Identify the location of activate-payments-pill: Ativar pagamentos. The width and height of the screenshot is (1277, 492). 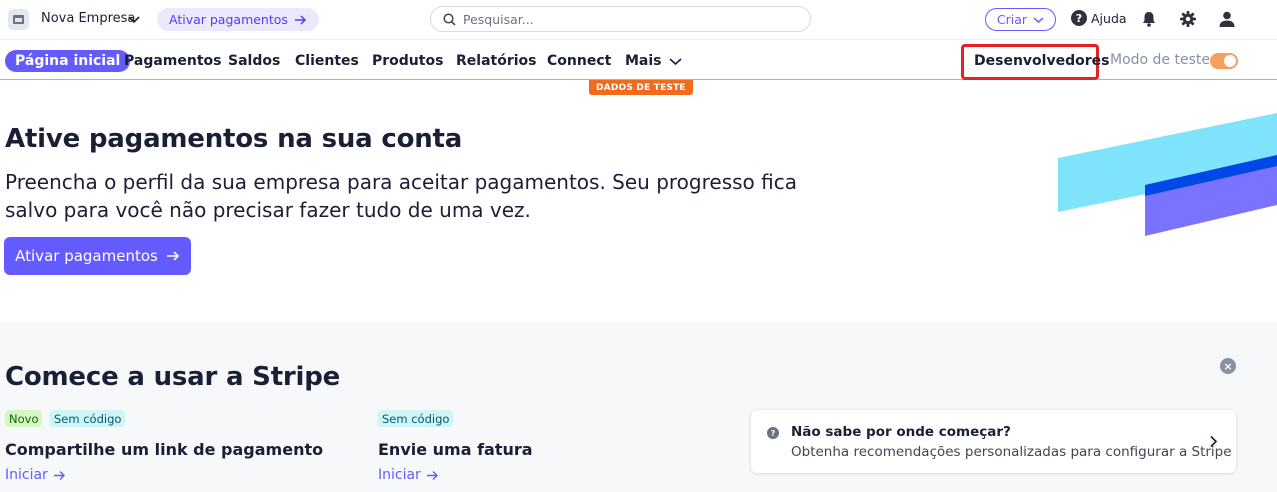
(238, 19).